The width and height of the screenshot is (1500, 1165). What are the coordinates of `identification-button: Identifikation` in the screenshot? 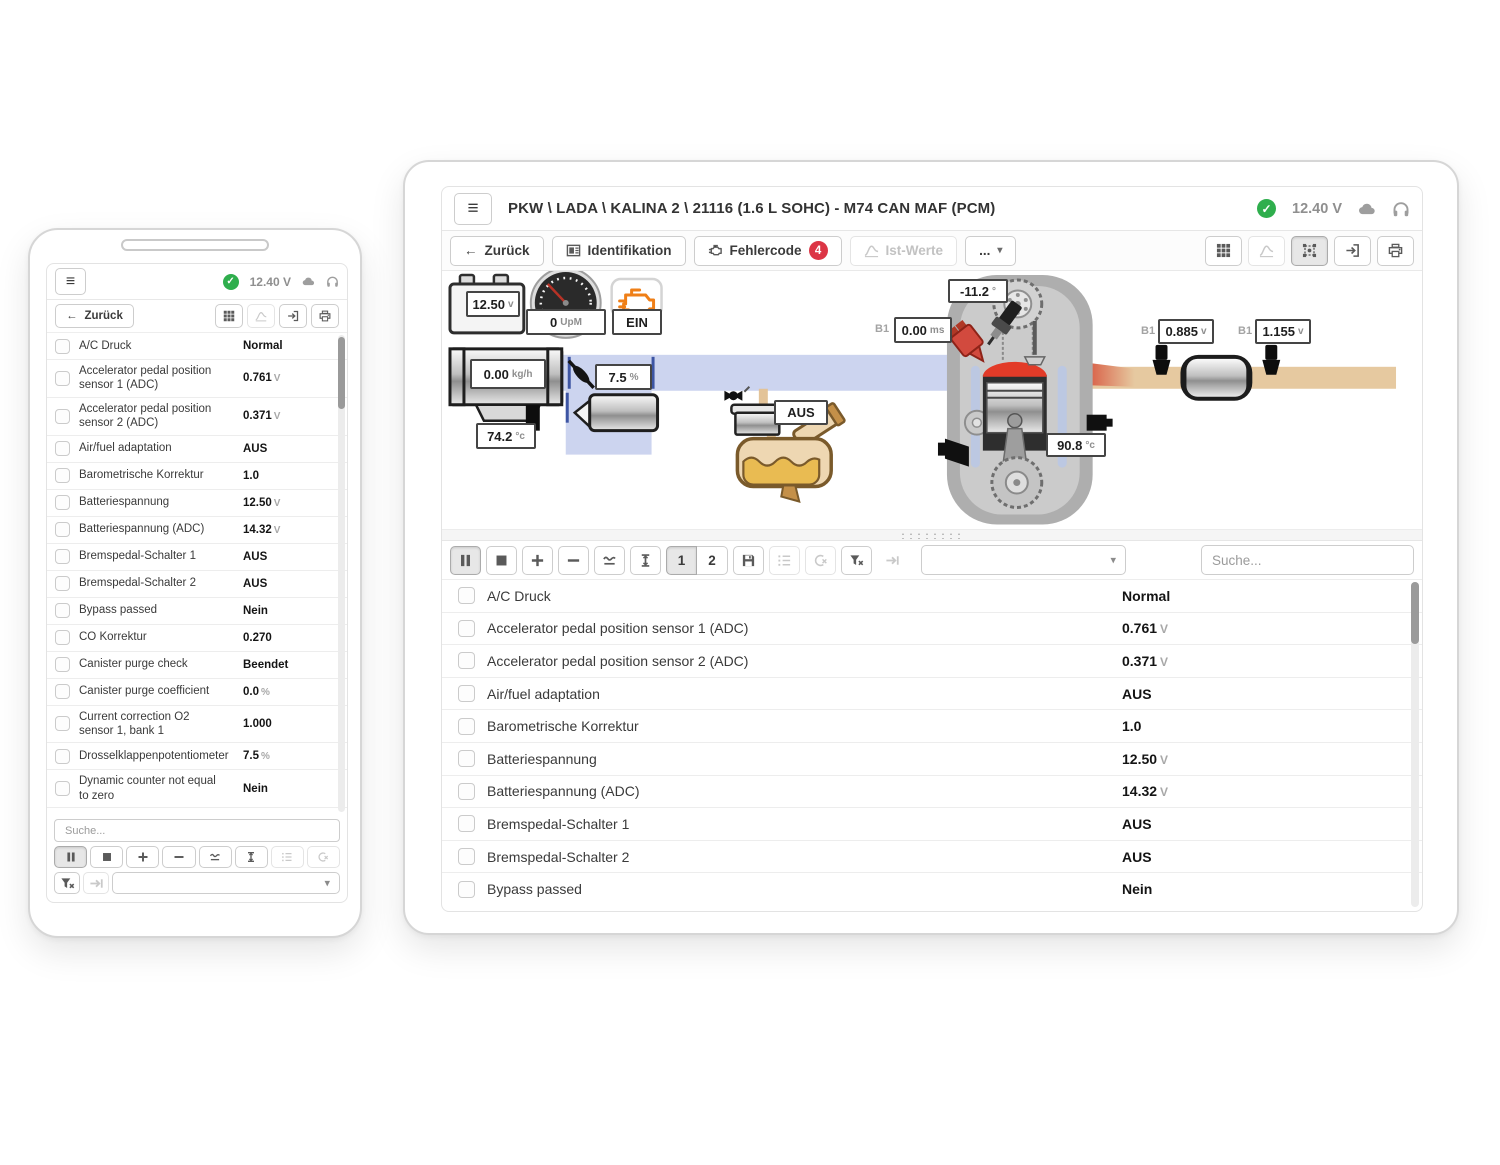 It's located at (618, 250).